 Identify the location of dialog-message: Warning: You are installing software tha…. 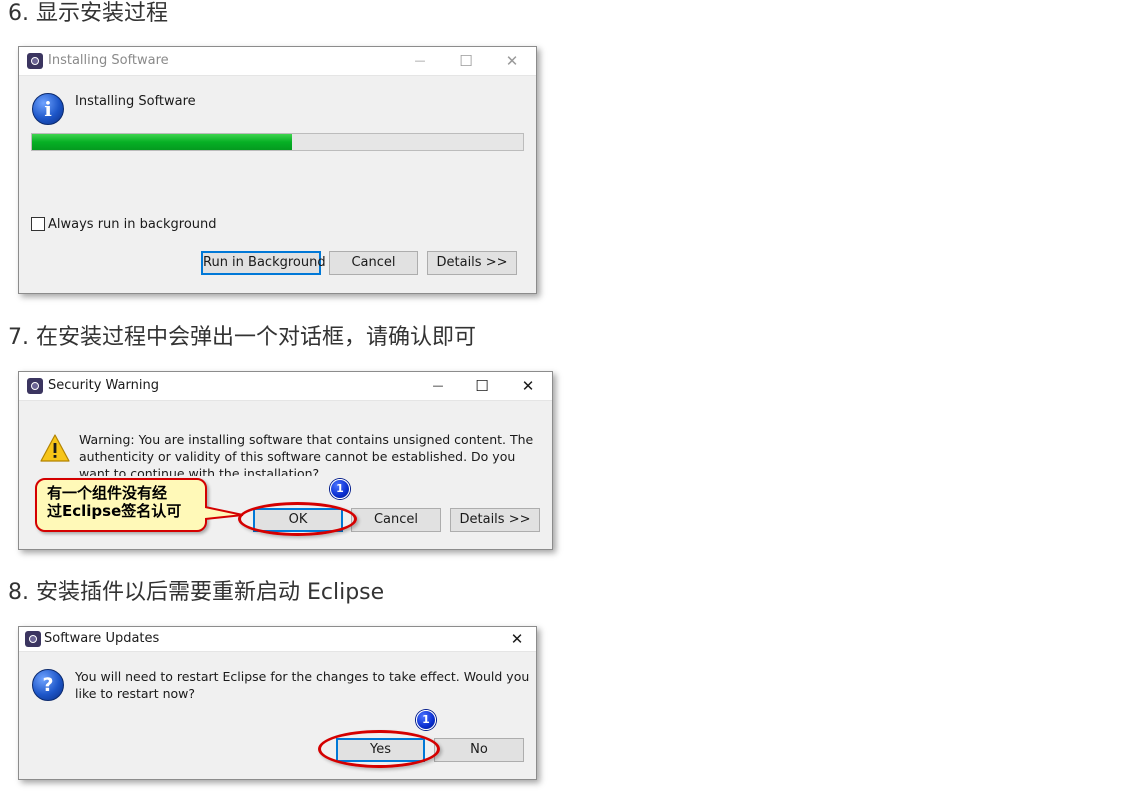
(306, 454).